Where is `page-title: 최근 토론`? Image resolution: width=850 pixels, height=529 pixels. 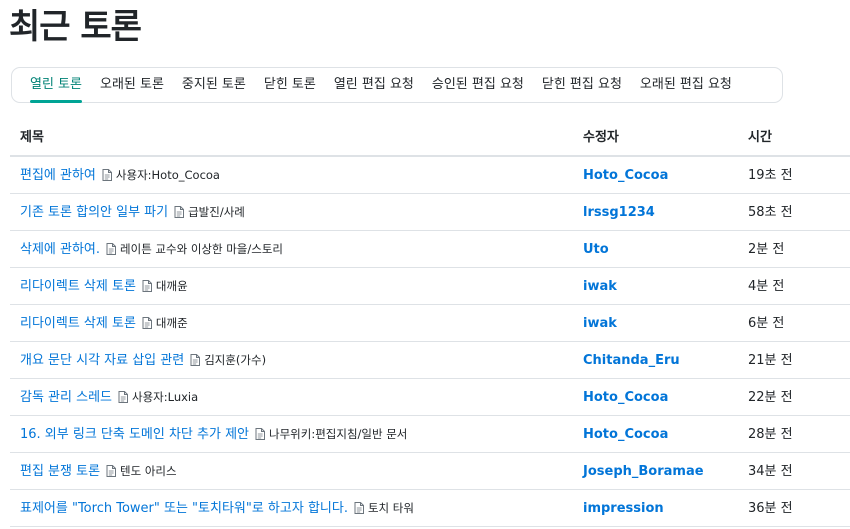 page-title: 최근 토론 is located at coordinates (75, 27).